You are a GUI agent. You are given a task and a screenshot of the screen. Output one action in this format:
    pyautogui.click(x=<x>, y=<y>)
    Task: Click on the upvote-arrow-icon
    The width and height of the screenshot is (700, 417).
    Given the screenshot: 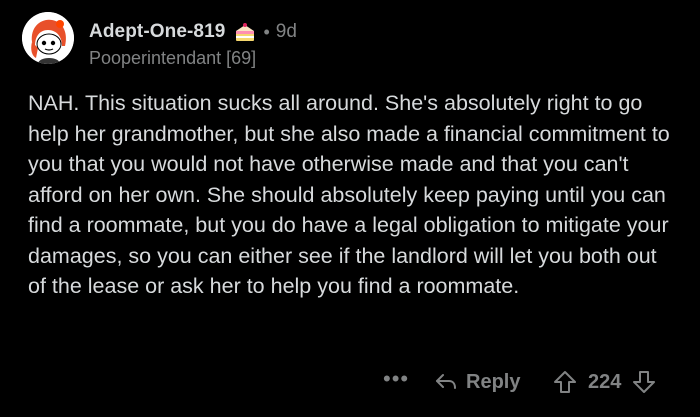 What is the action you would take?
    pyautogui.click(x=565, y=382)
    